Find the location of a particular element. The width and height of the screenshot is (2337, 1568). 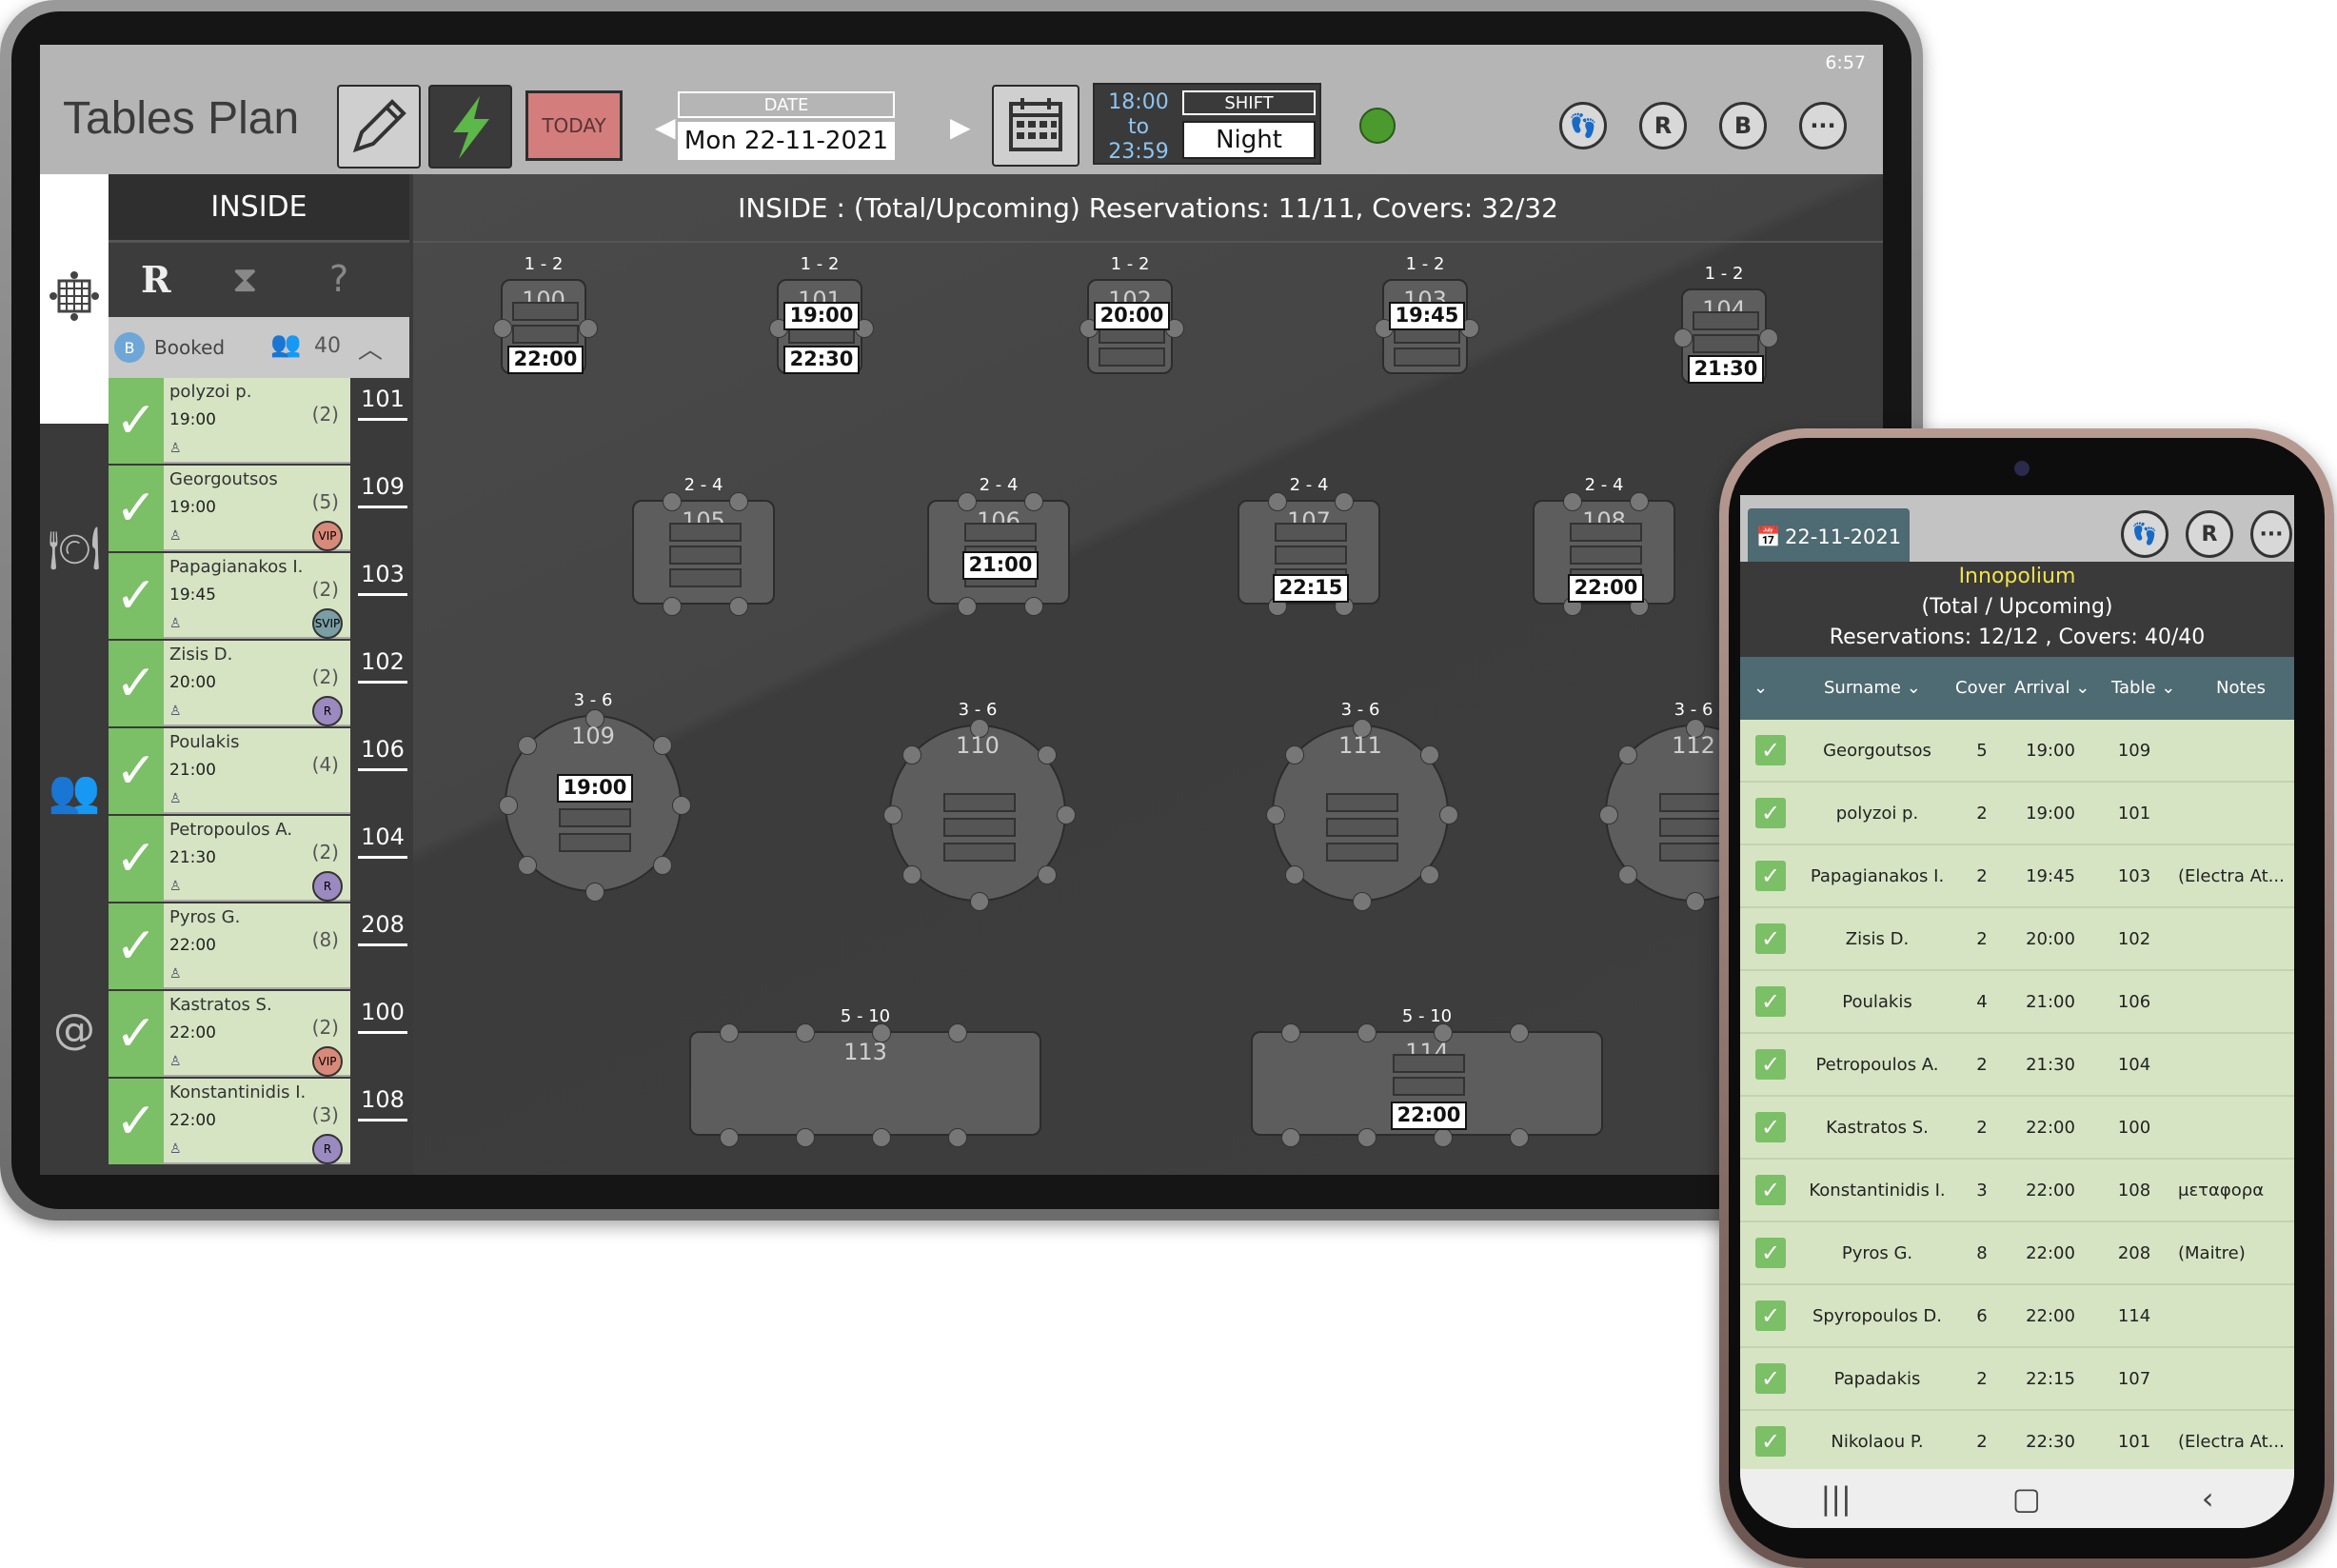

shift-value: Night is located at coordinates (1249, 140).